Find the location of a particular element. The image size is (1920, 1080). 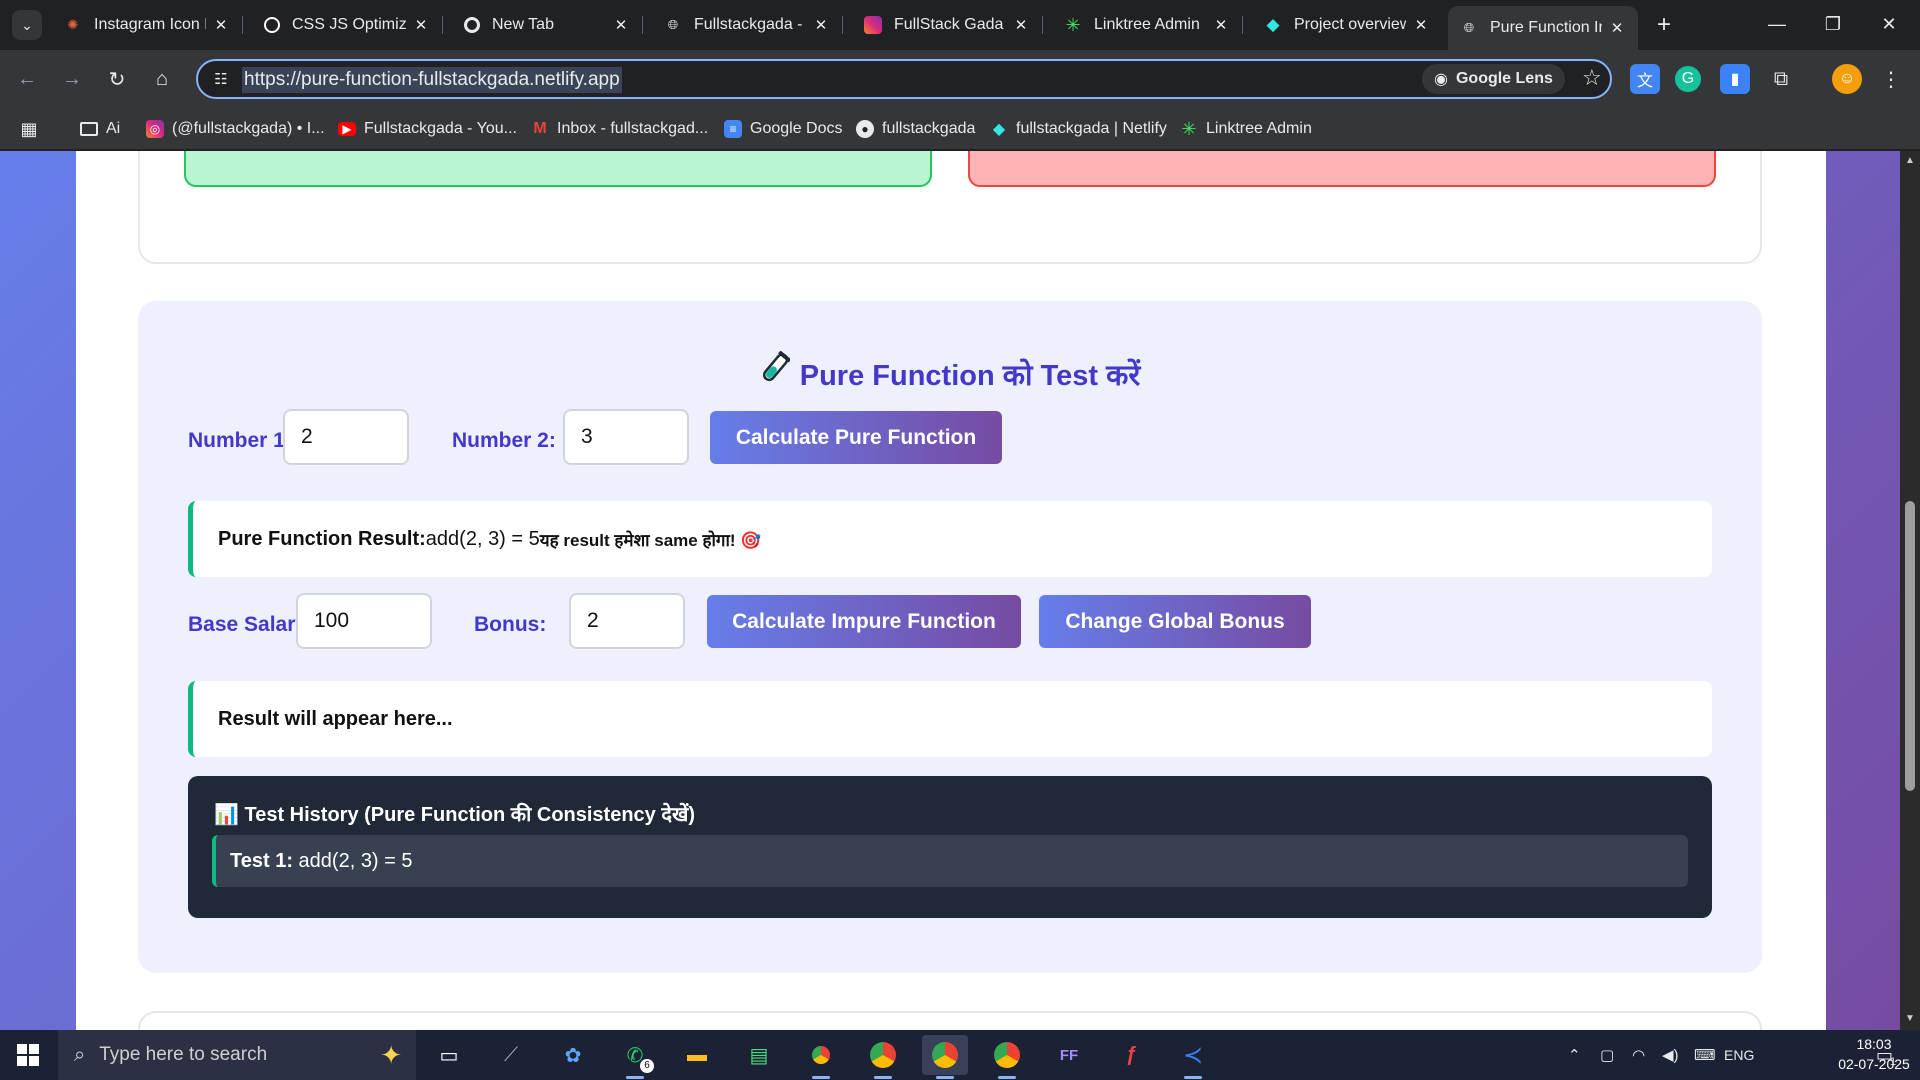

start-button is located at coordinates (28, 1055).